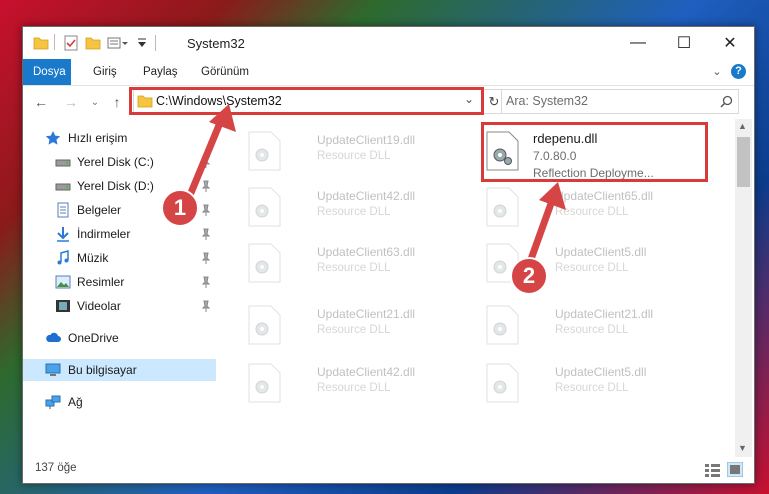 The width and height of the screenshot is (769, 494). I want to click on step-2-badge: 2, so click(529, 276).